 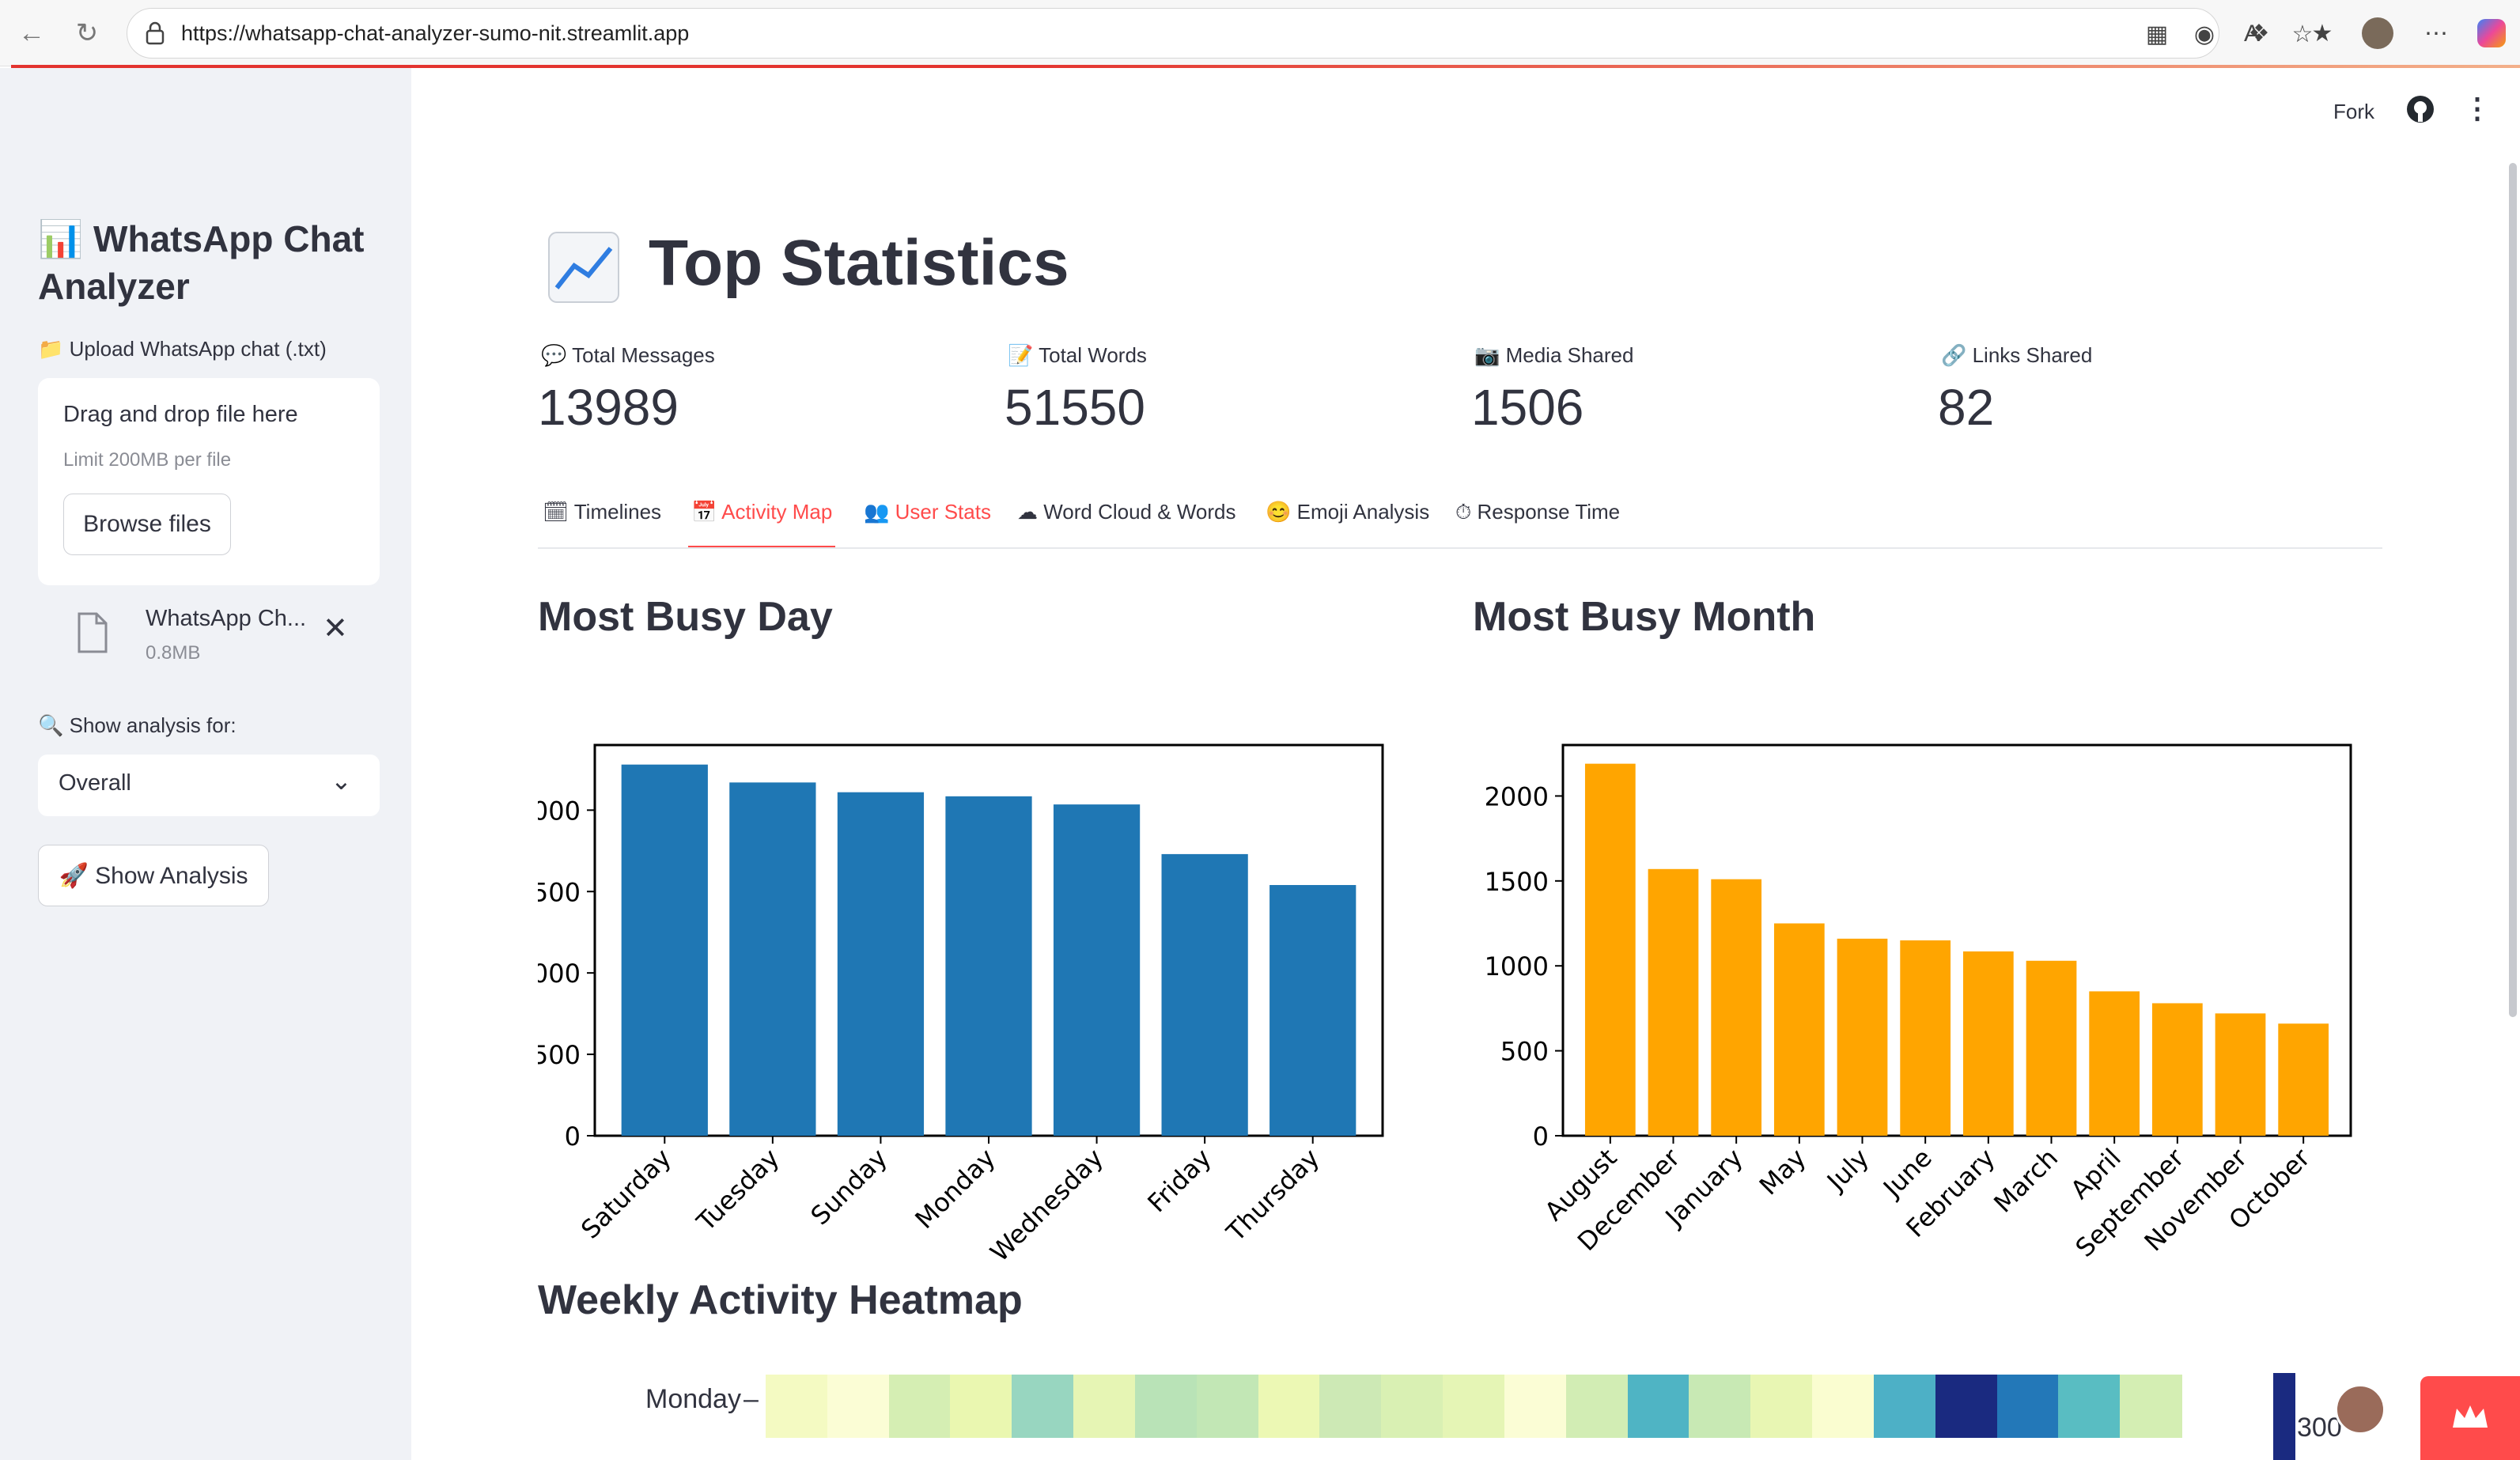 I want to click on x-tick-label: Monday, so click(x=955, y=1189).